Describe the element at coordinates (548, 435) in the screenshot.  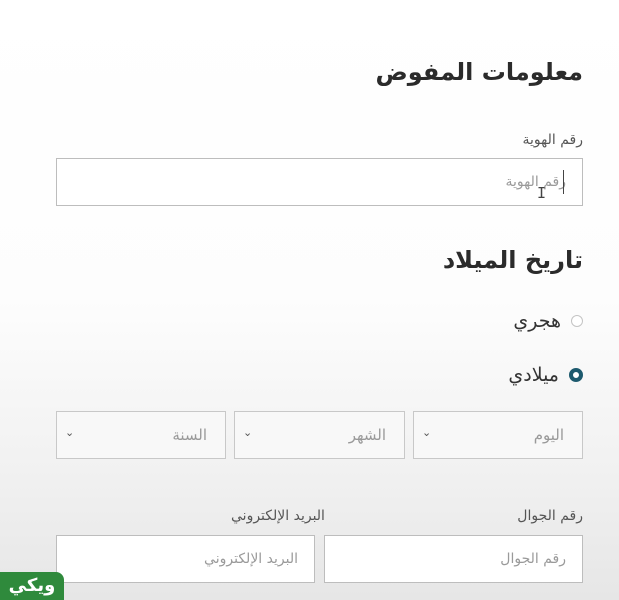
I see `day-select-value: اليوم` at that location.